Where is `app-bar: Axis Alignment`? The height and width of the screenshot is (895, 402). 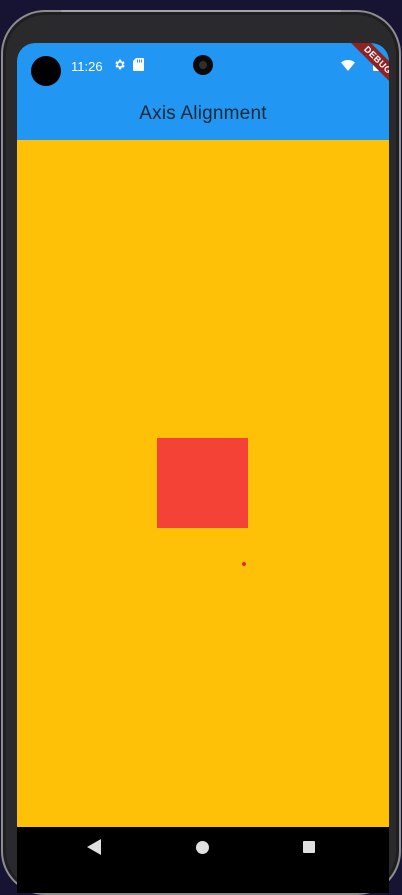 app-bar: Axis Alignment is located at coordinates (203, 115).